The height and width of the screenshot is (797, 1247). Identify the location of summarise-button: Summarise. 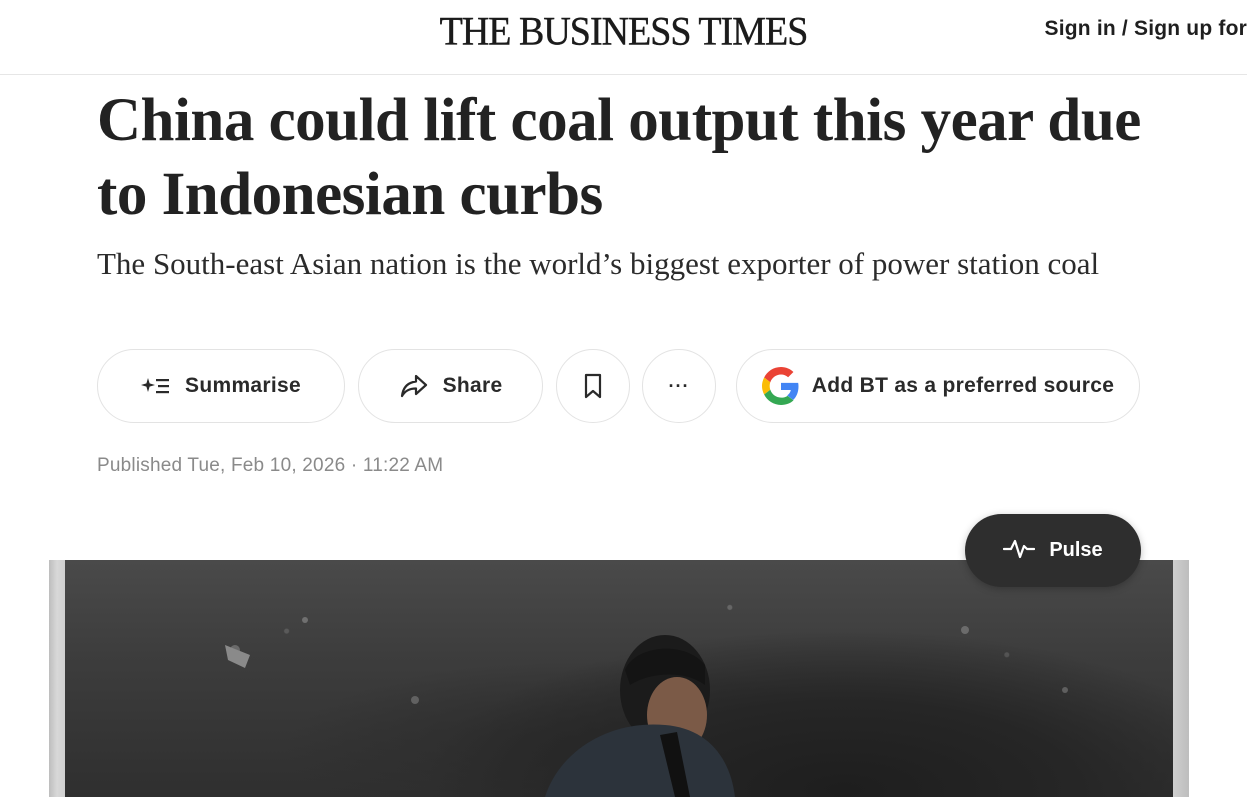
(221, 386).